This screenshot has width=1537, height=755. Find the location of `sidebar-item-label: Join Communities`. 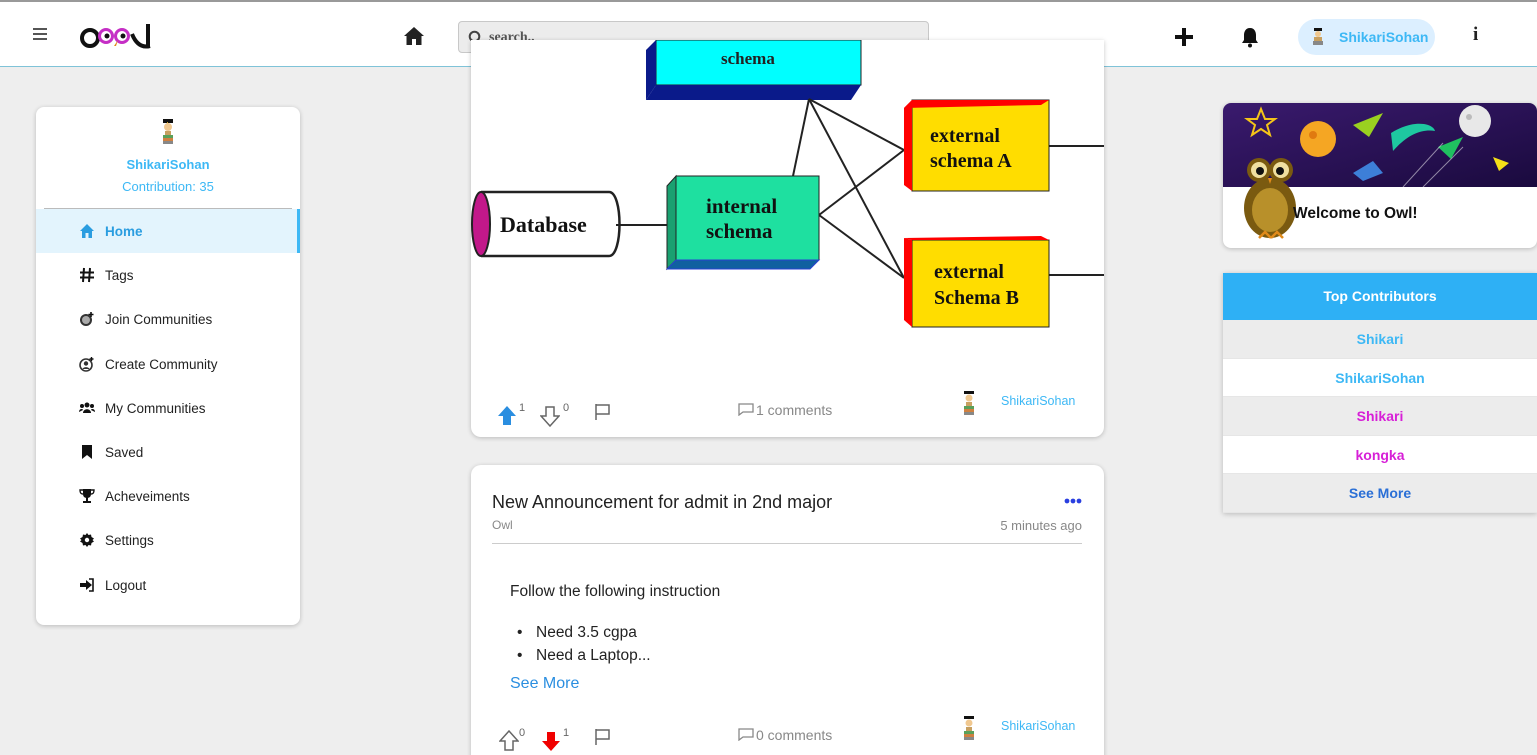

sidebar-item-label: Join Communities is located at coordinates (159, 320).